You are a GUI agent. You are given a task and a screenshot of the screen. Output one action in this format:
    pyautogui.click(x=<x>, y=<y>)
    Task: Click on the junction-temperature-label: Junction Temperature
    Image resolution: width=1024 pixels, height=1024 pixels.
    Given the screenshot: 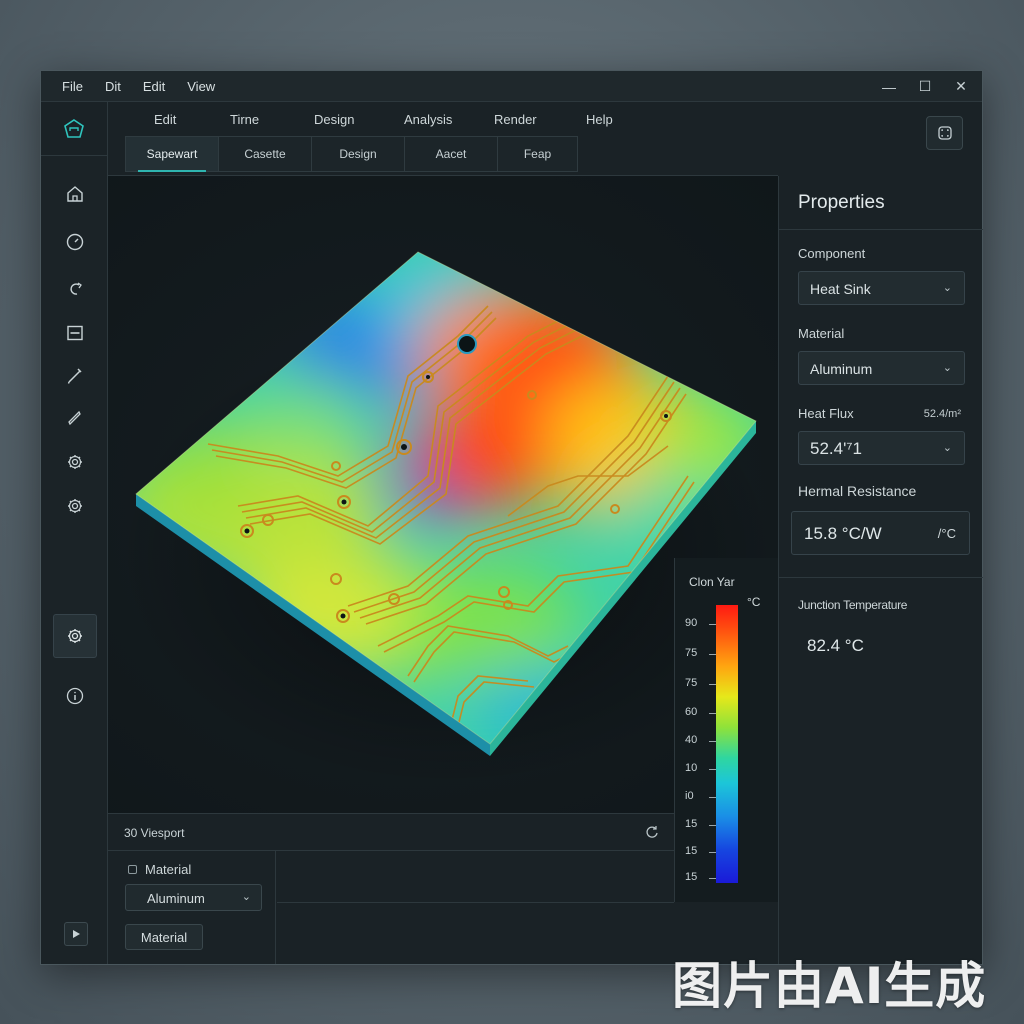 What is the action you would take?
    pyautogui.click(x=853, y=605)
    